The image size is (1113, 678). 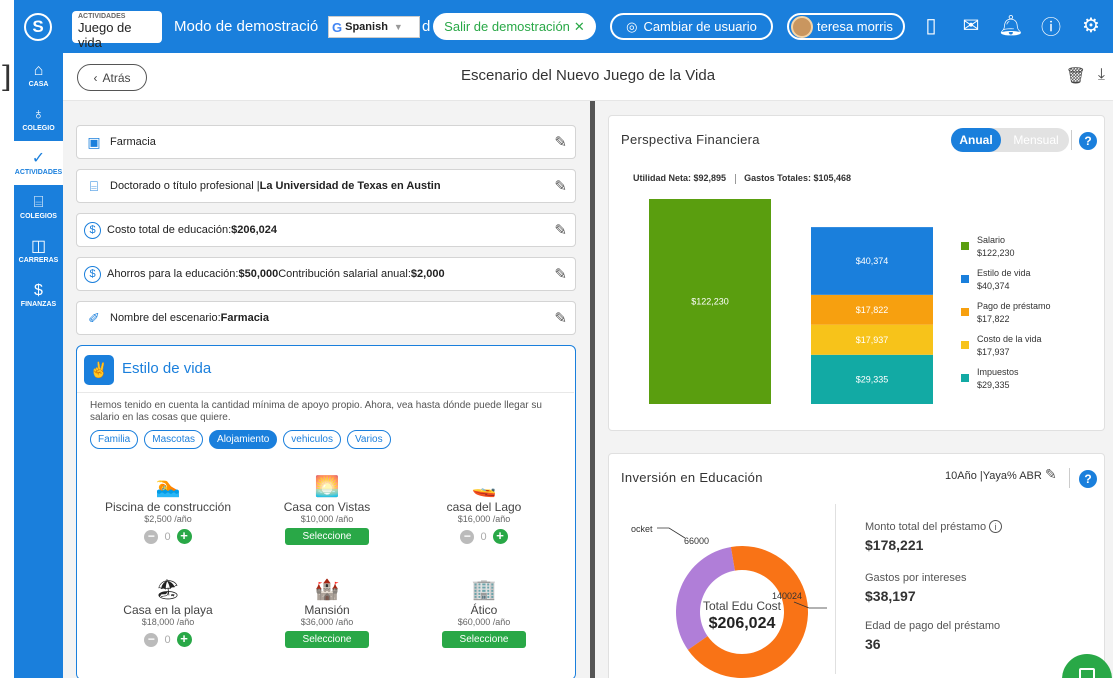 I want to click on education-investment-title: Inversión en Educación, so click(x=692, y=477).